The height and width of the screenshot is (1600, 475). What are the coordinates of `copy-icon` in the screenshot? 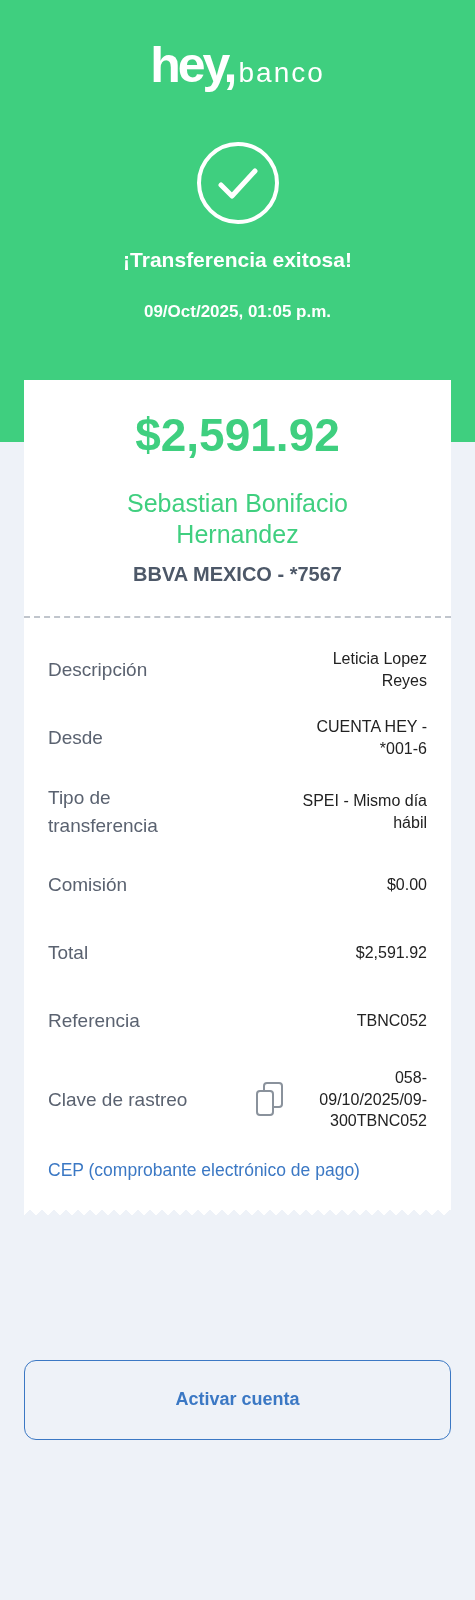 It's located at (270, 1099).